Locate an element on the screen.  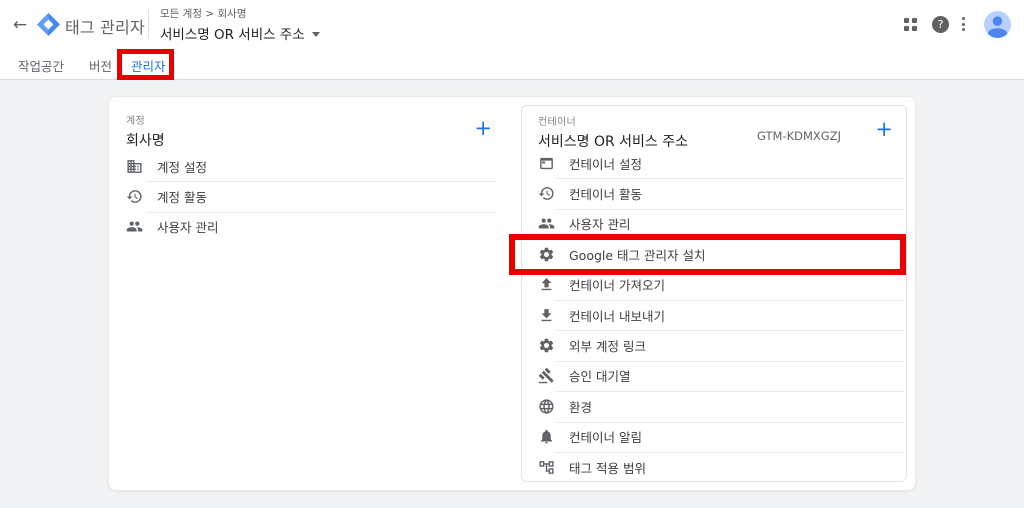
add-account-button: + is located at coordinates (483, 128).